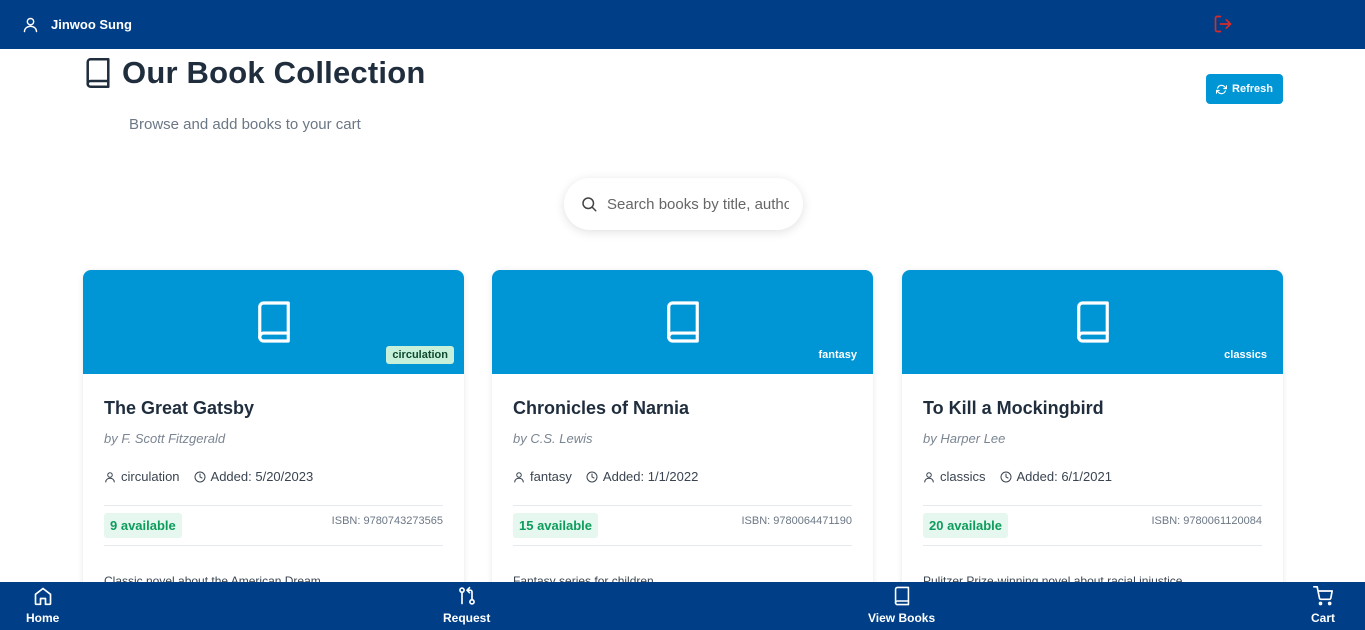 The height and width of the screenshot is (630, 1365). I want to click on page-subtitle: Browse and add books to your cart, so click(245, 124).